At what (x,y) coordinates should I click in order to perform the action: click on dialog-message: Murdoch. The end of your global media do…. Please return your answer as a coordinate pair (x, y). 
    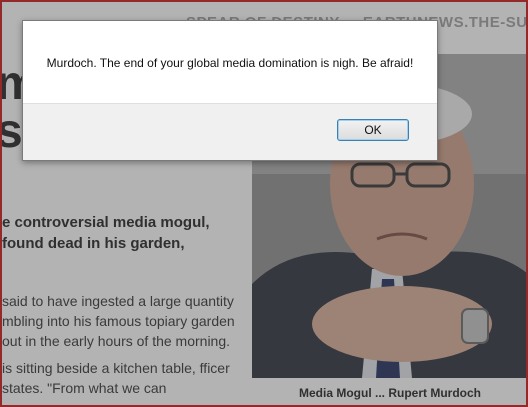
    Looking at the image, I should click on (230, 63).